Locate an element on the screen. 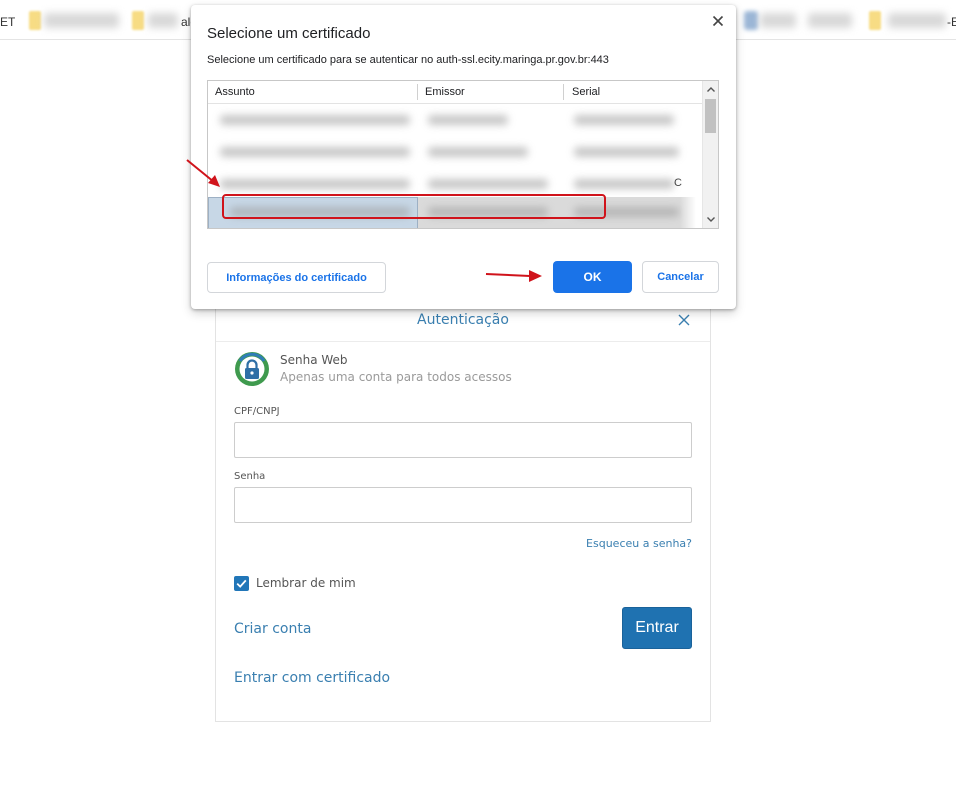 Image resolution: width=956 pixels, height=793 pixels. auth-title: Autenticação is located at coordinates (463, 320).